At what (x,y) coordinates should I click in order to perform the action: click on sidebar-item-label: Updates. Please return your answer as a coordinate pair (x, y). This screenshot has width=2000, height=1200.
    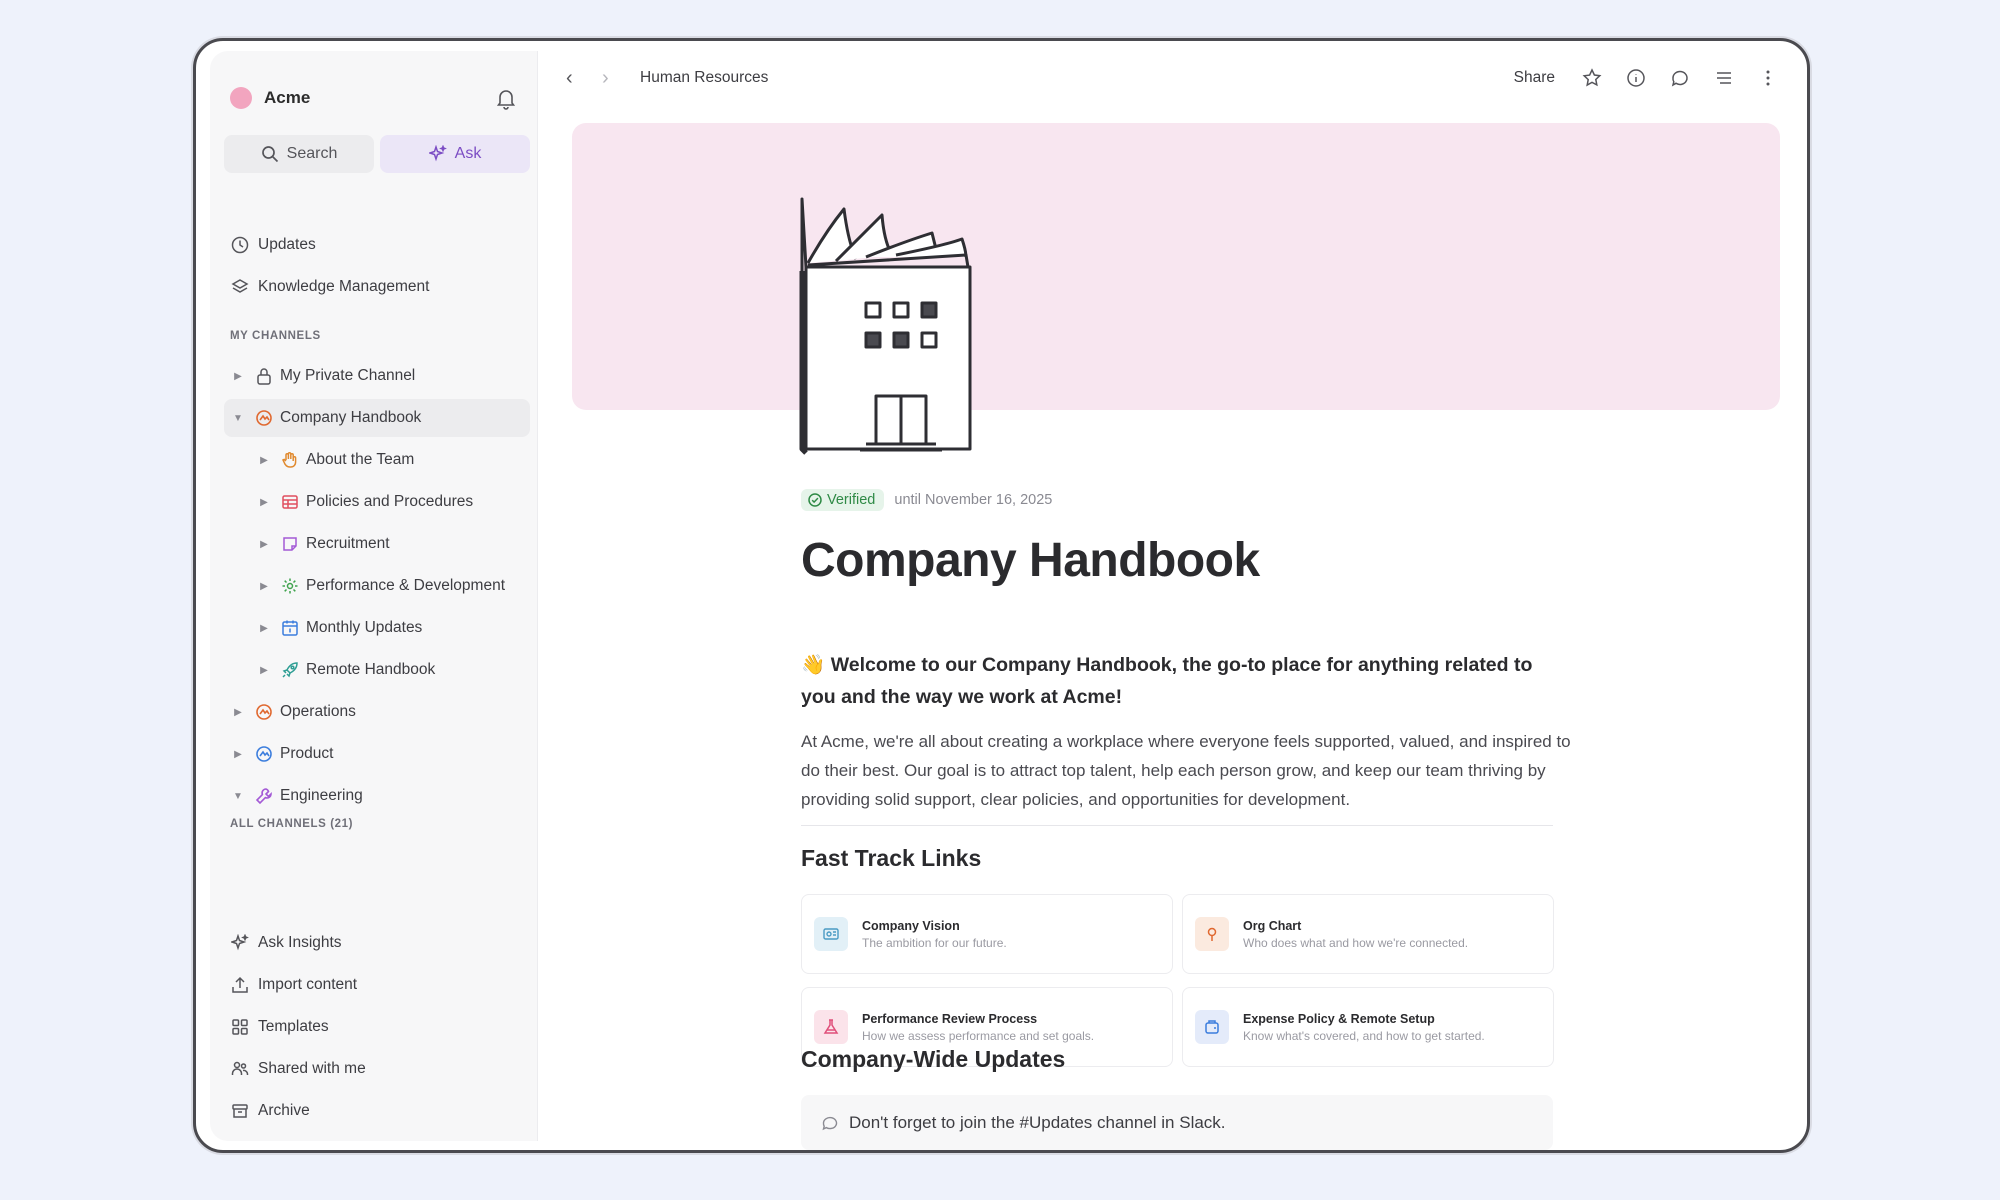
    Looking at the image, I should click on (287, 244).